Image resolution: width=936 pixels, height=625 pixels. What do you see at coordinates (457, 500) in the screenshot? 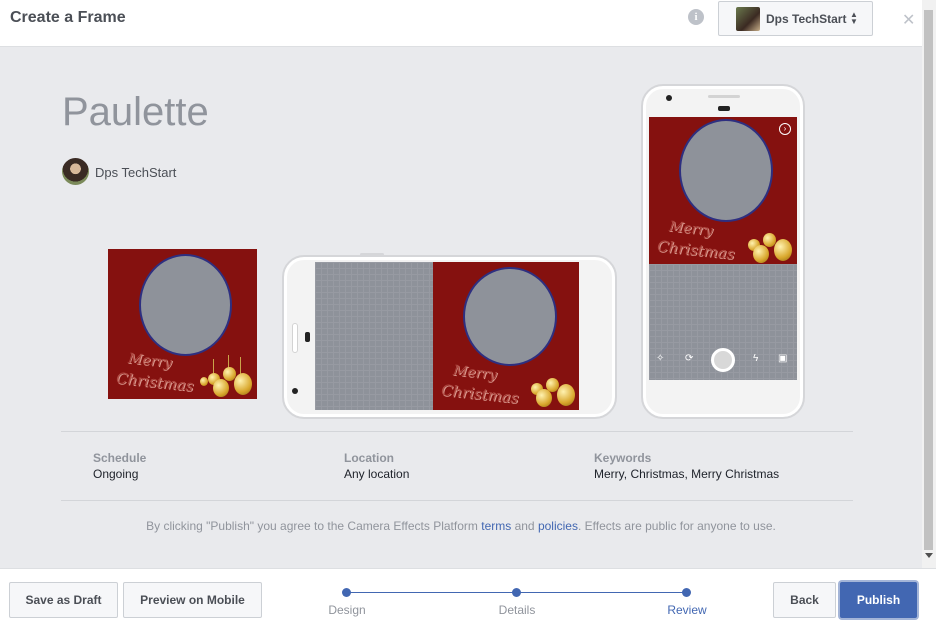
I see `divider-bottom` at bounding box center [457, 500].